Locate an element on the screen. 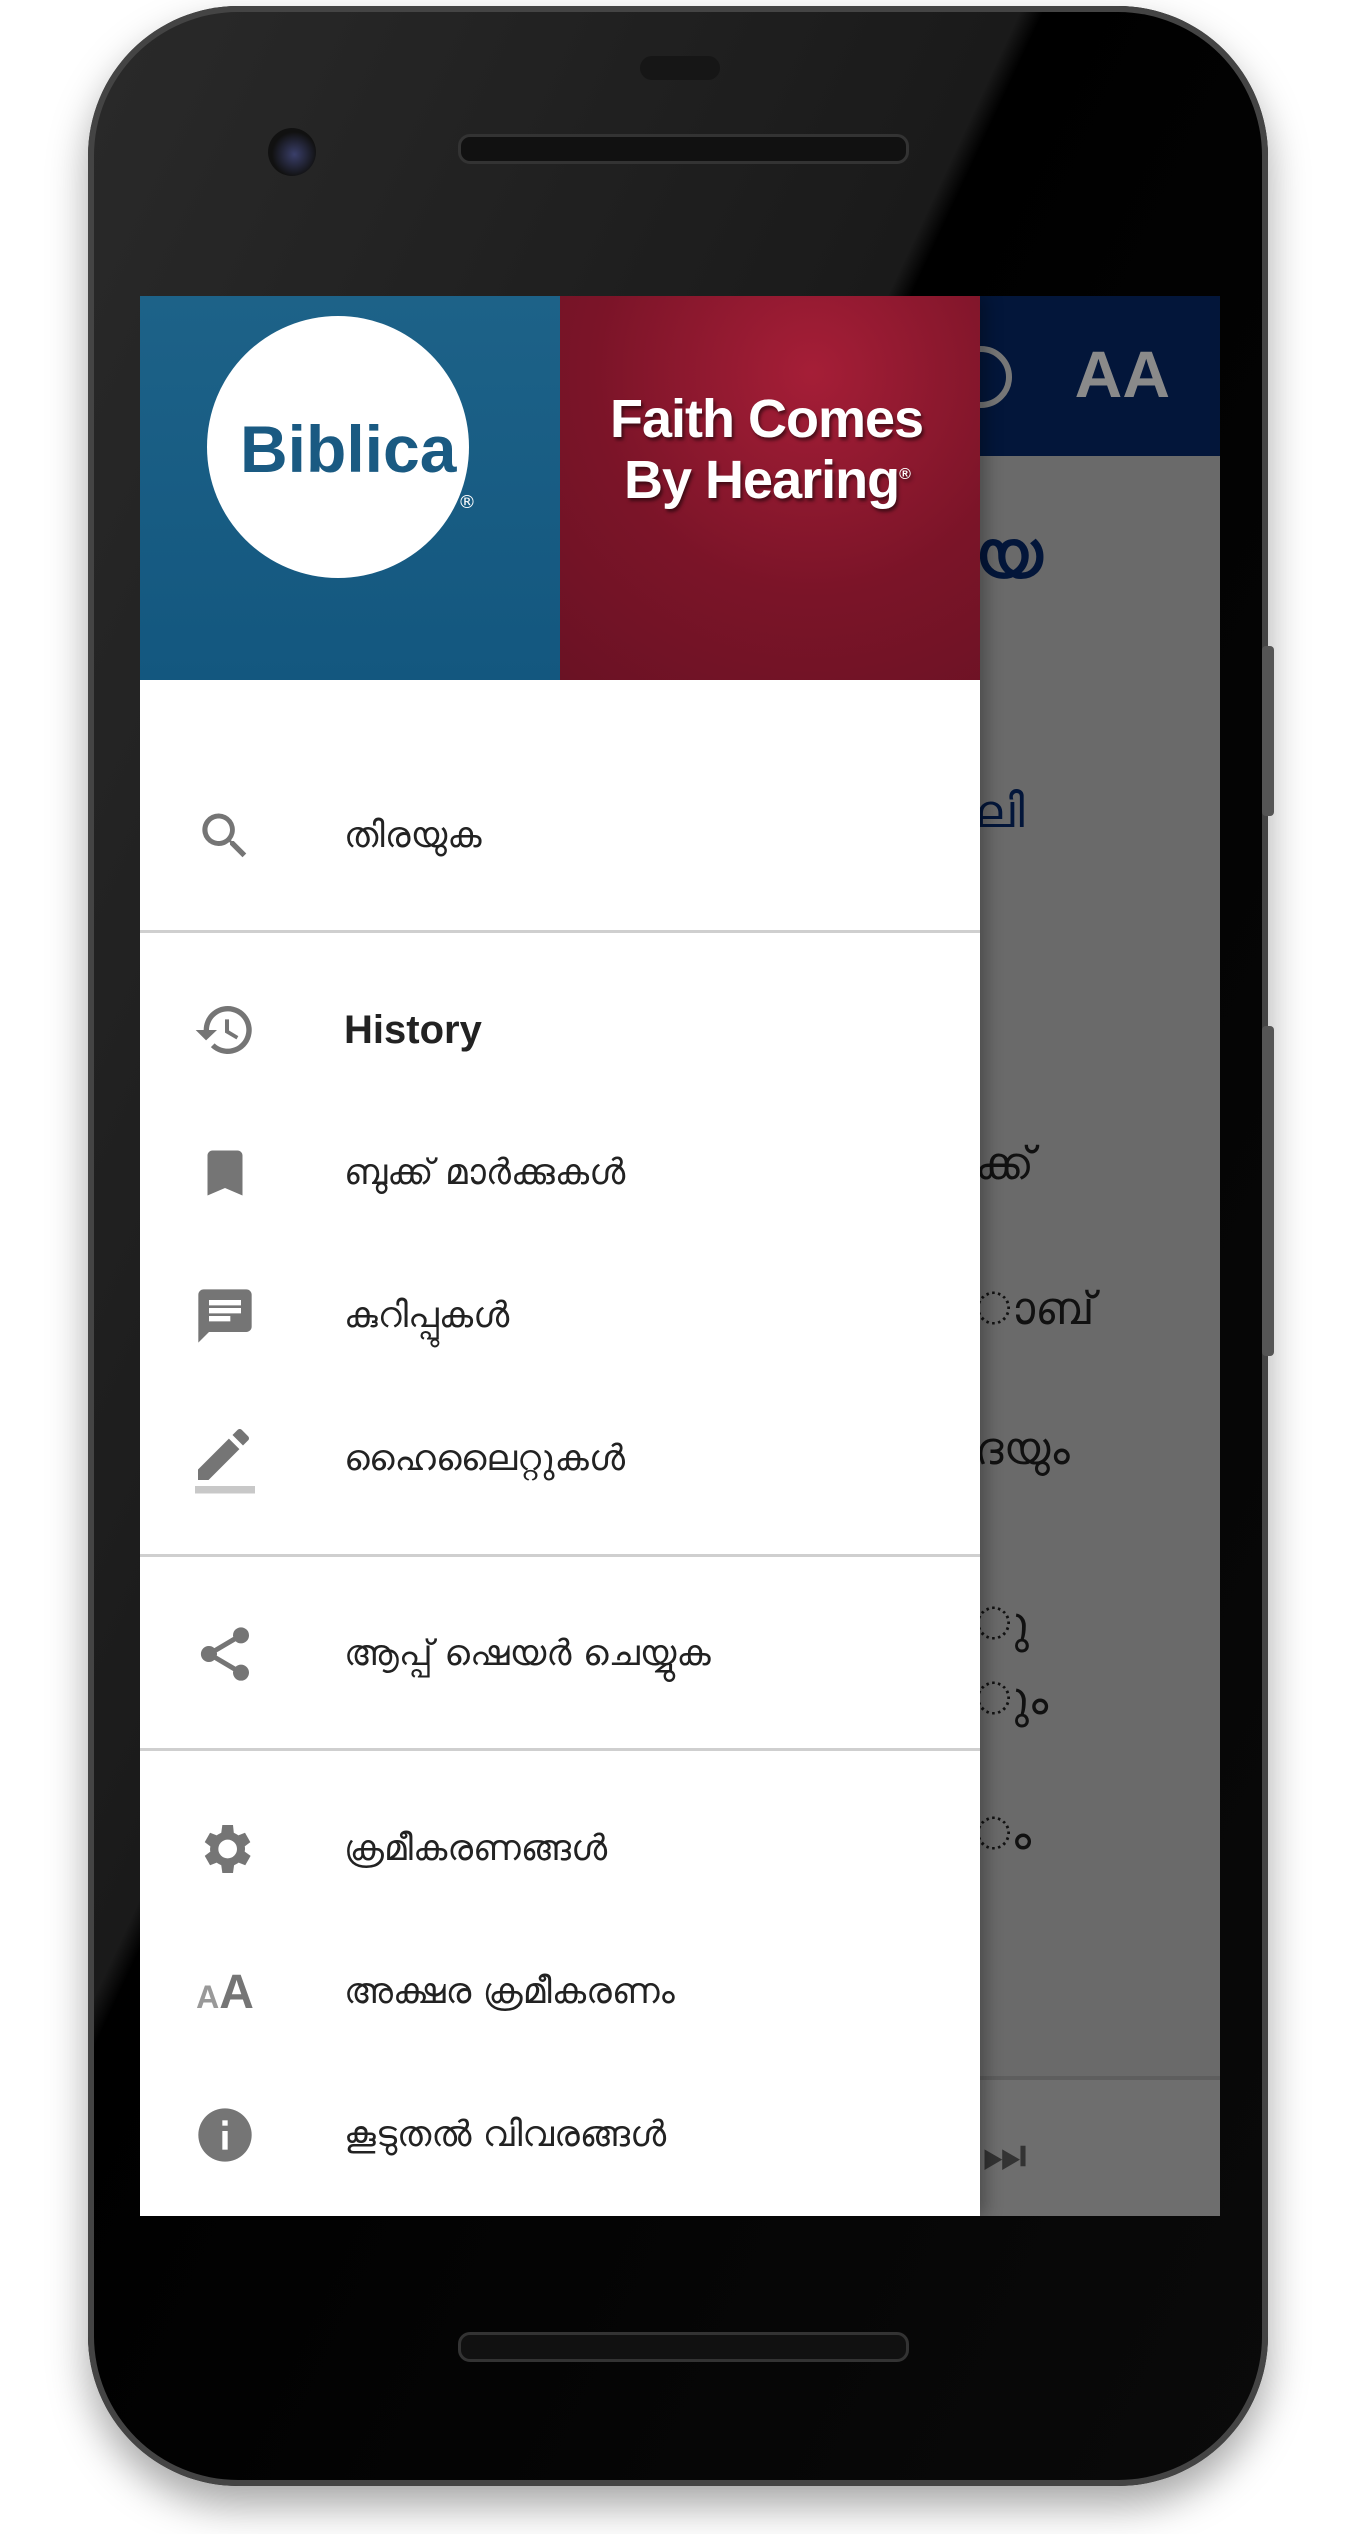  verse-text: ു is located at coordinates (1002, 1623).